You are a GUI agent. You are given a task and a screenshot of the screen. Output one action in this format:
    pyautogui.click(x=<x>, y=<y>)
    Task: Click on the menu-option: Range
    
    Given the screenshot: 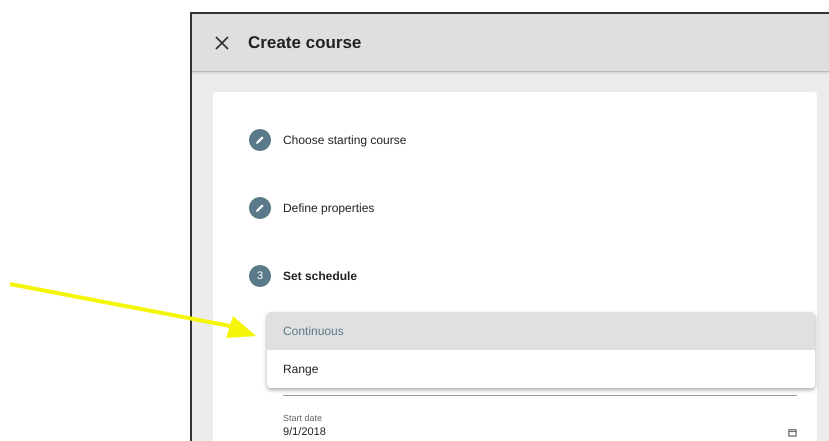 What is the action you would take?
    pyautogui.click(x=541, y=369)
    